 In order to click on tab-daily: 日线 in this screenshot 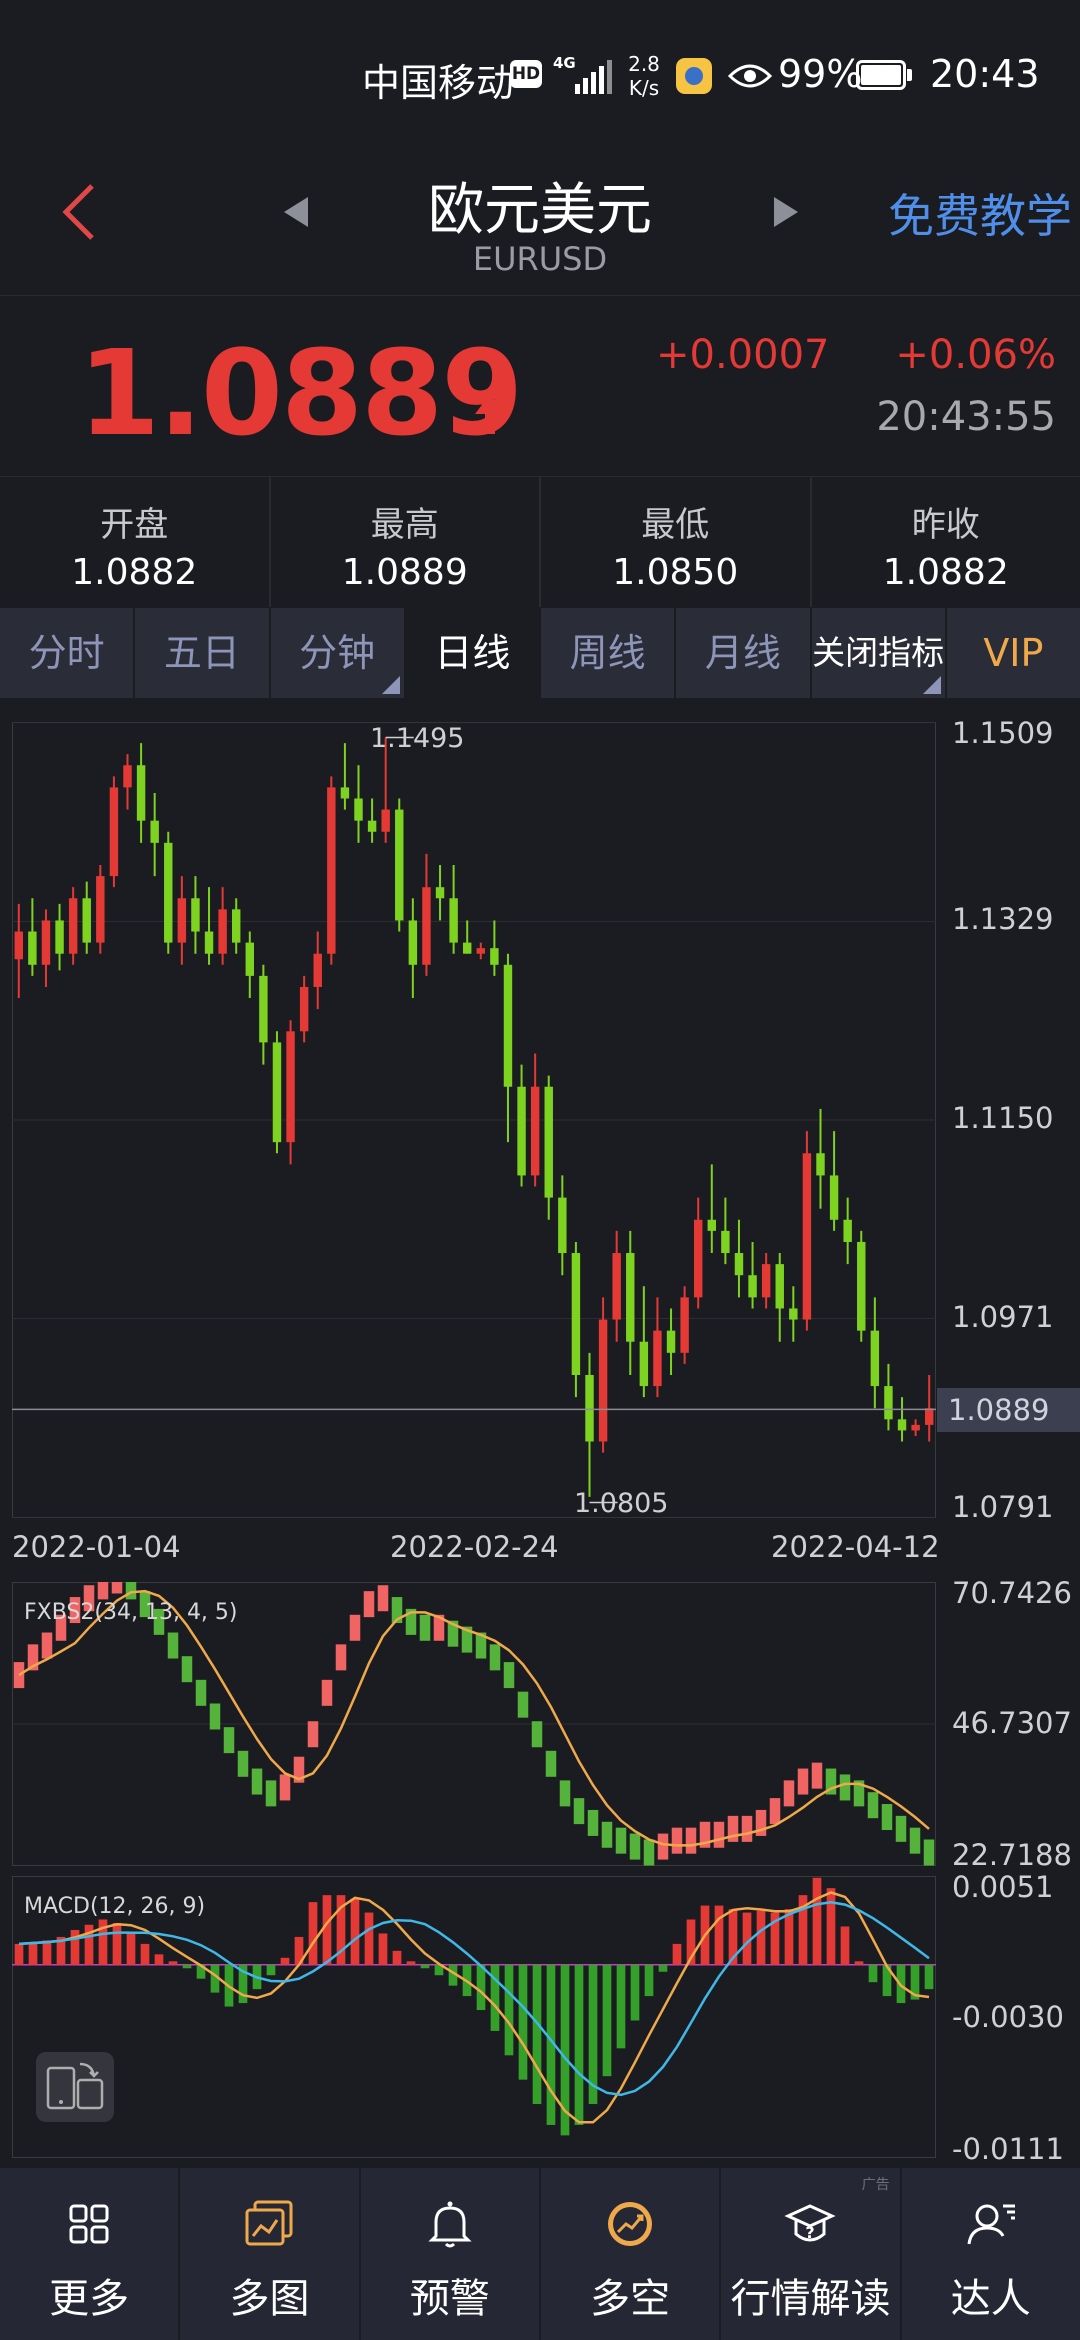, I will do `click(473, 653)`.